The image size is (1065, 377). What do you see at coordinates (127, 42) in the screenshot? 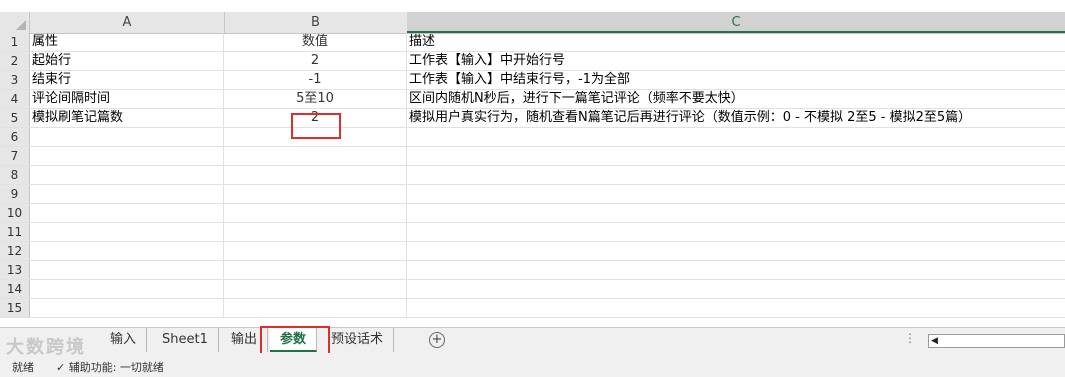
I see `cell-a1: 属性` at bounding box center [127, 42].